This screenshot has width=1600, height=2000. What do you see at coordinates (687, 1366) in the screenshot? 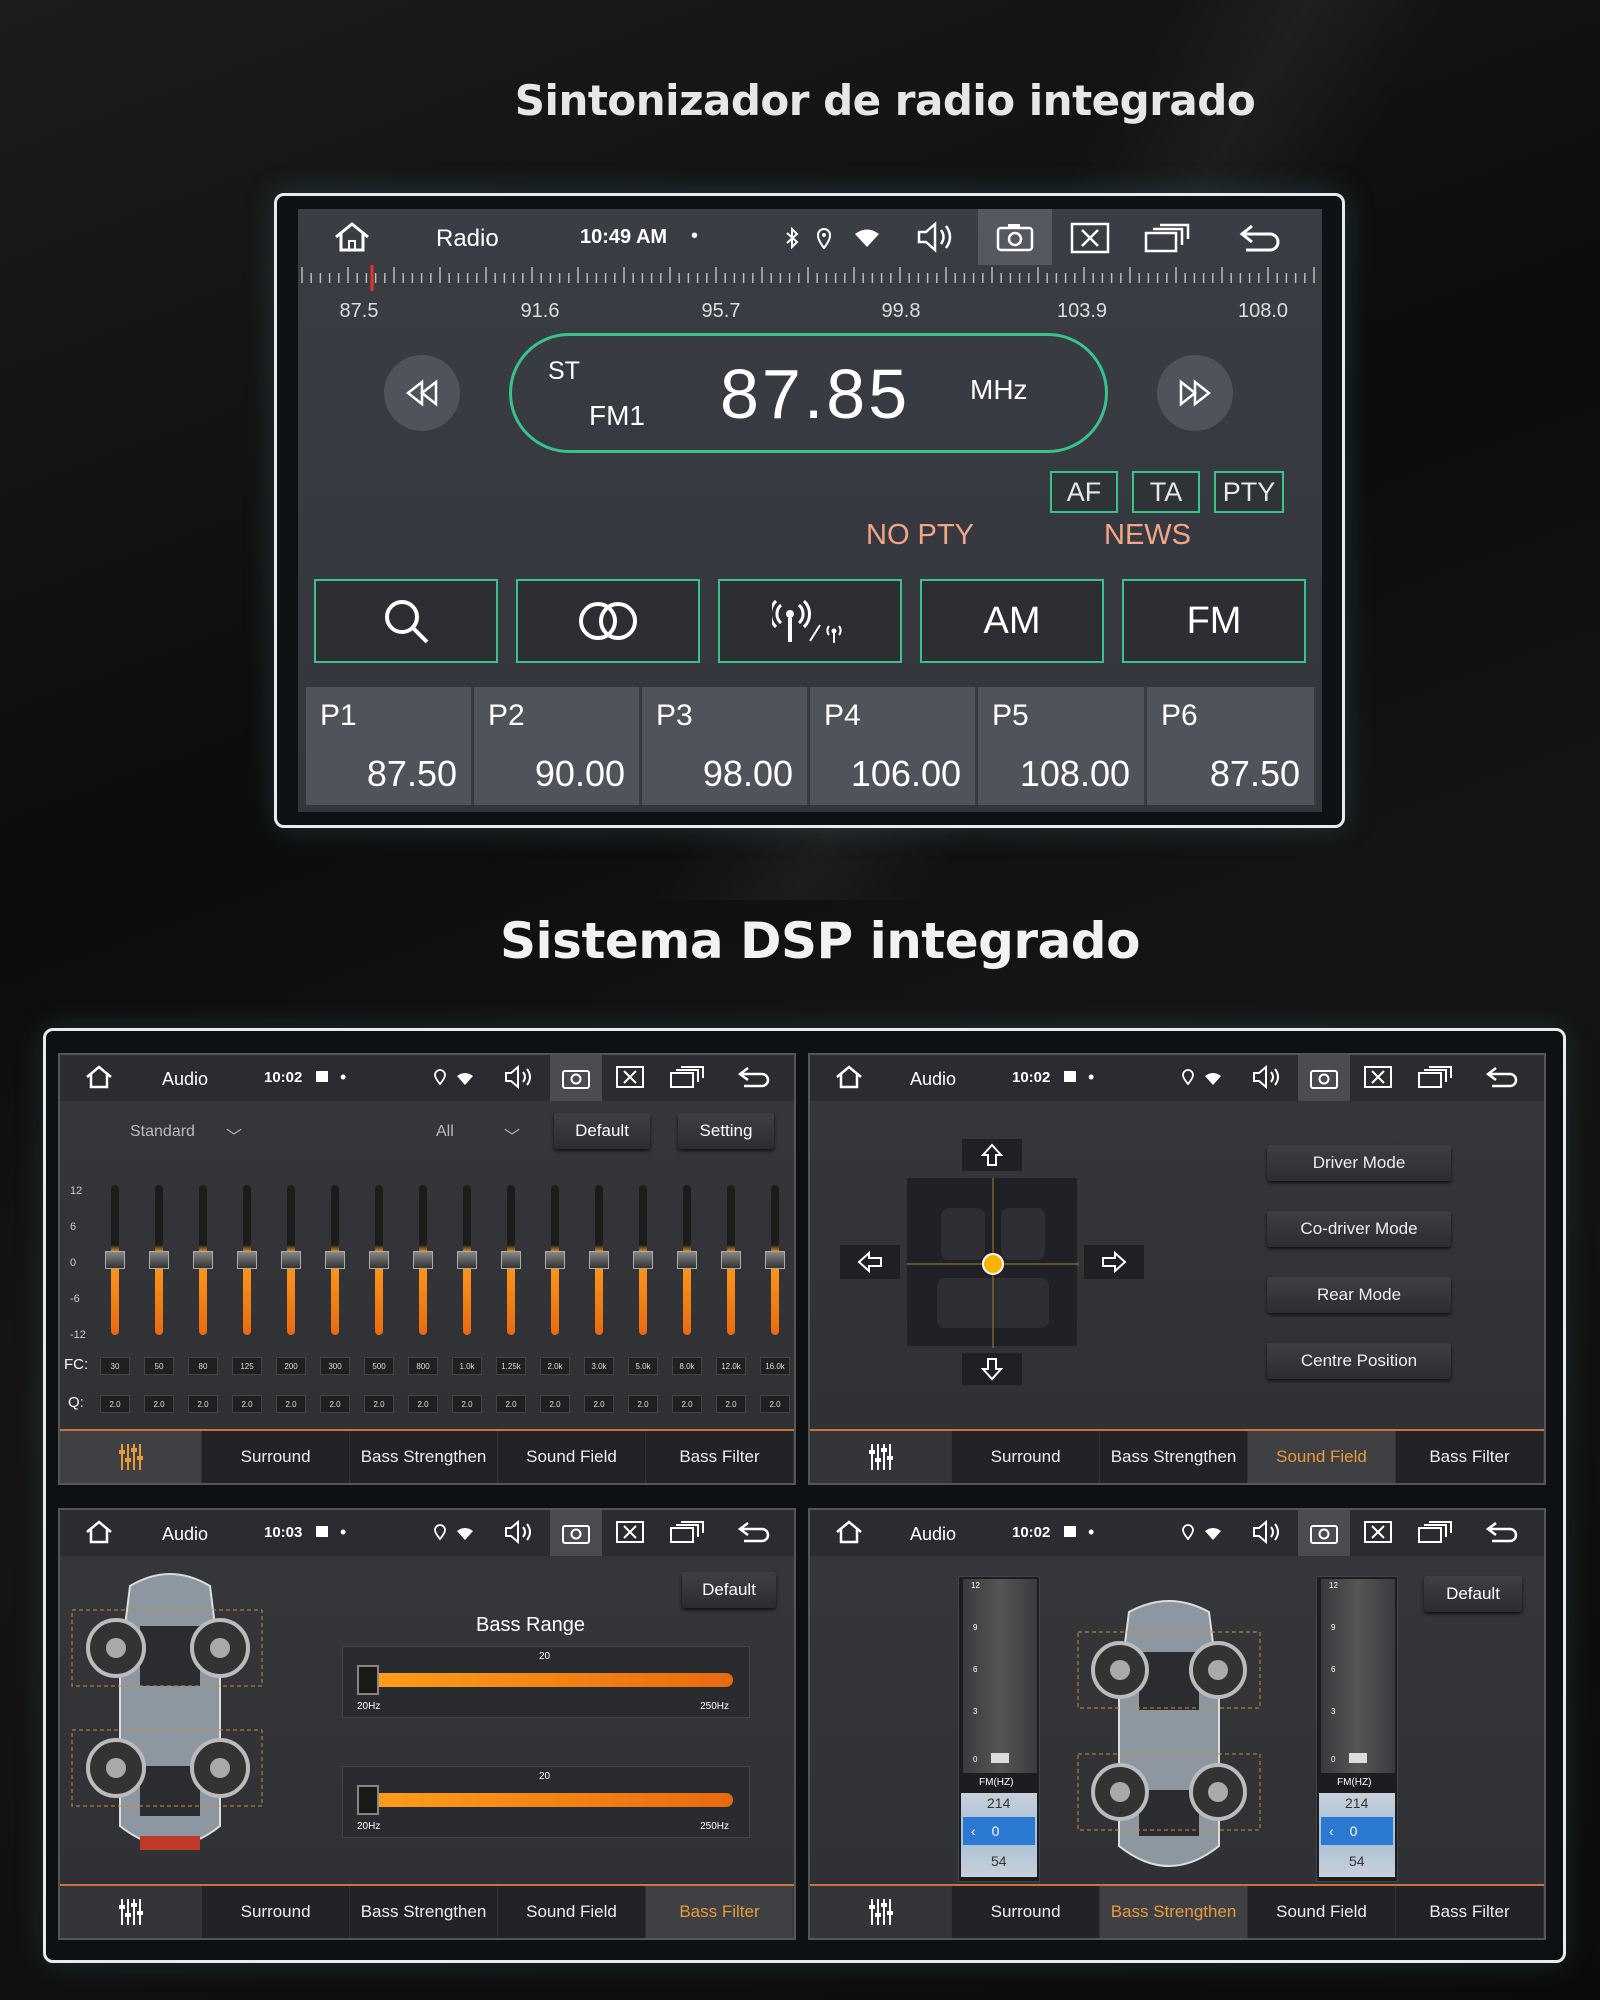
I see `fc-value: 8.0k` at bounding box center [687, 1366].